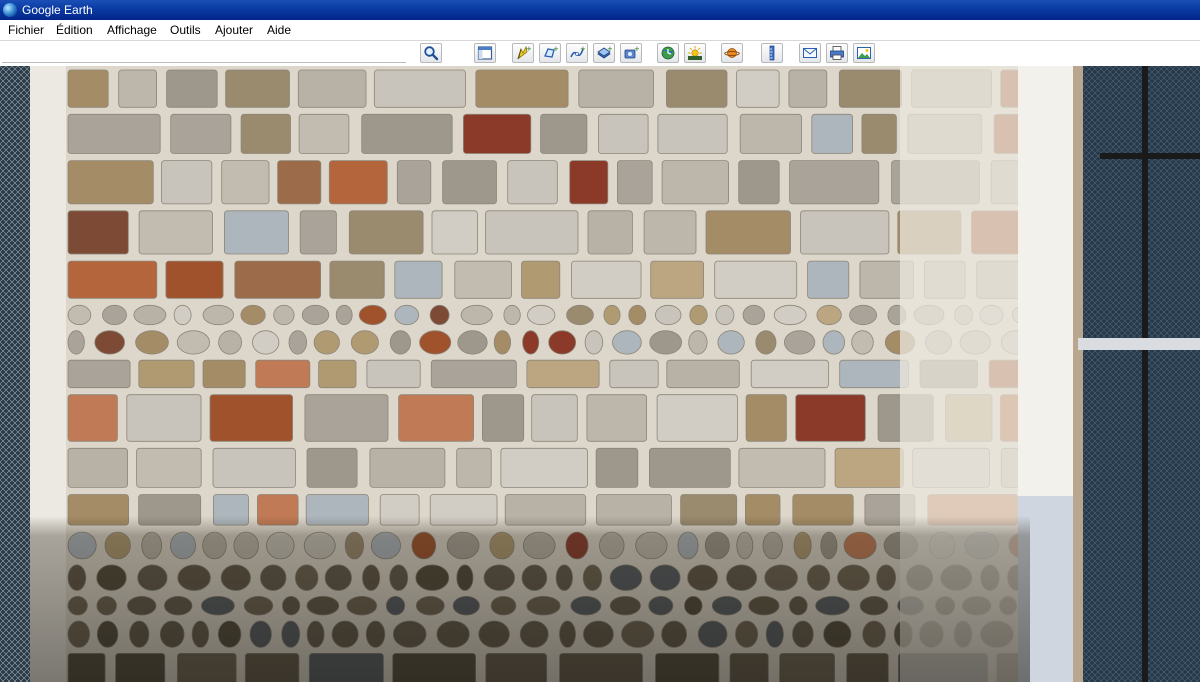 The image size is (1200, 682). I want to click on email-button, so click(810, 53).